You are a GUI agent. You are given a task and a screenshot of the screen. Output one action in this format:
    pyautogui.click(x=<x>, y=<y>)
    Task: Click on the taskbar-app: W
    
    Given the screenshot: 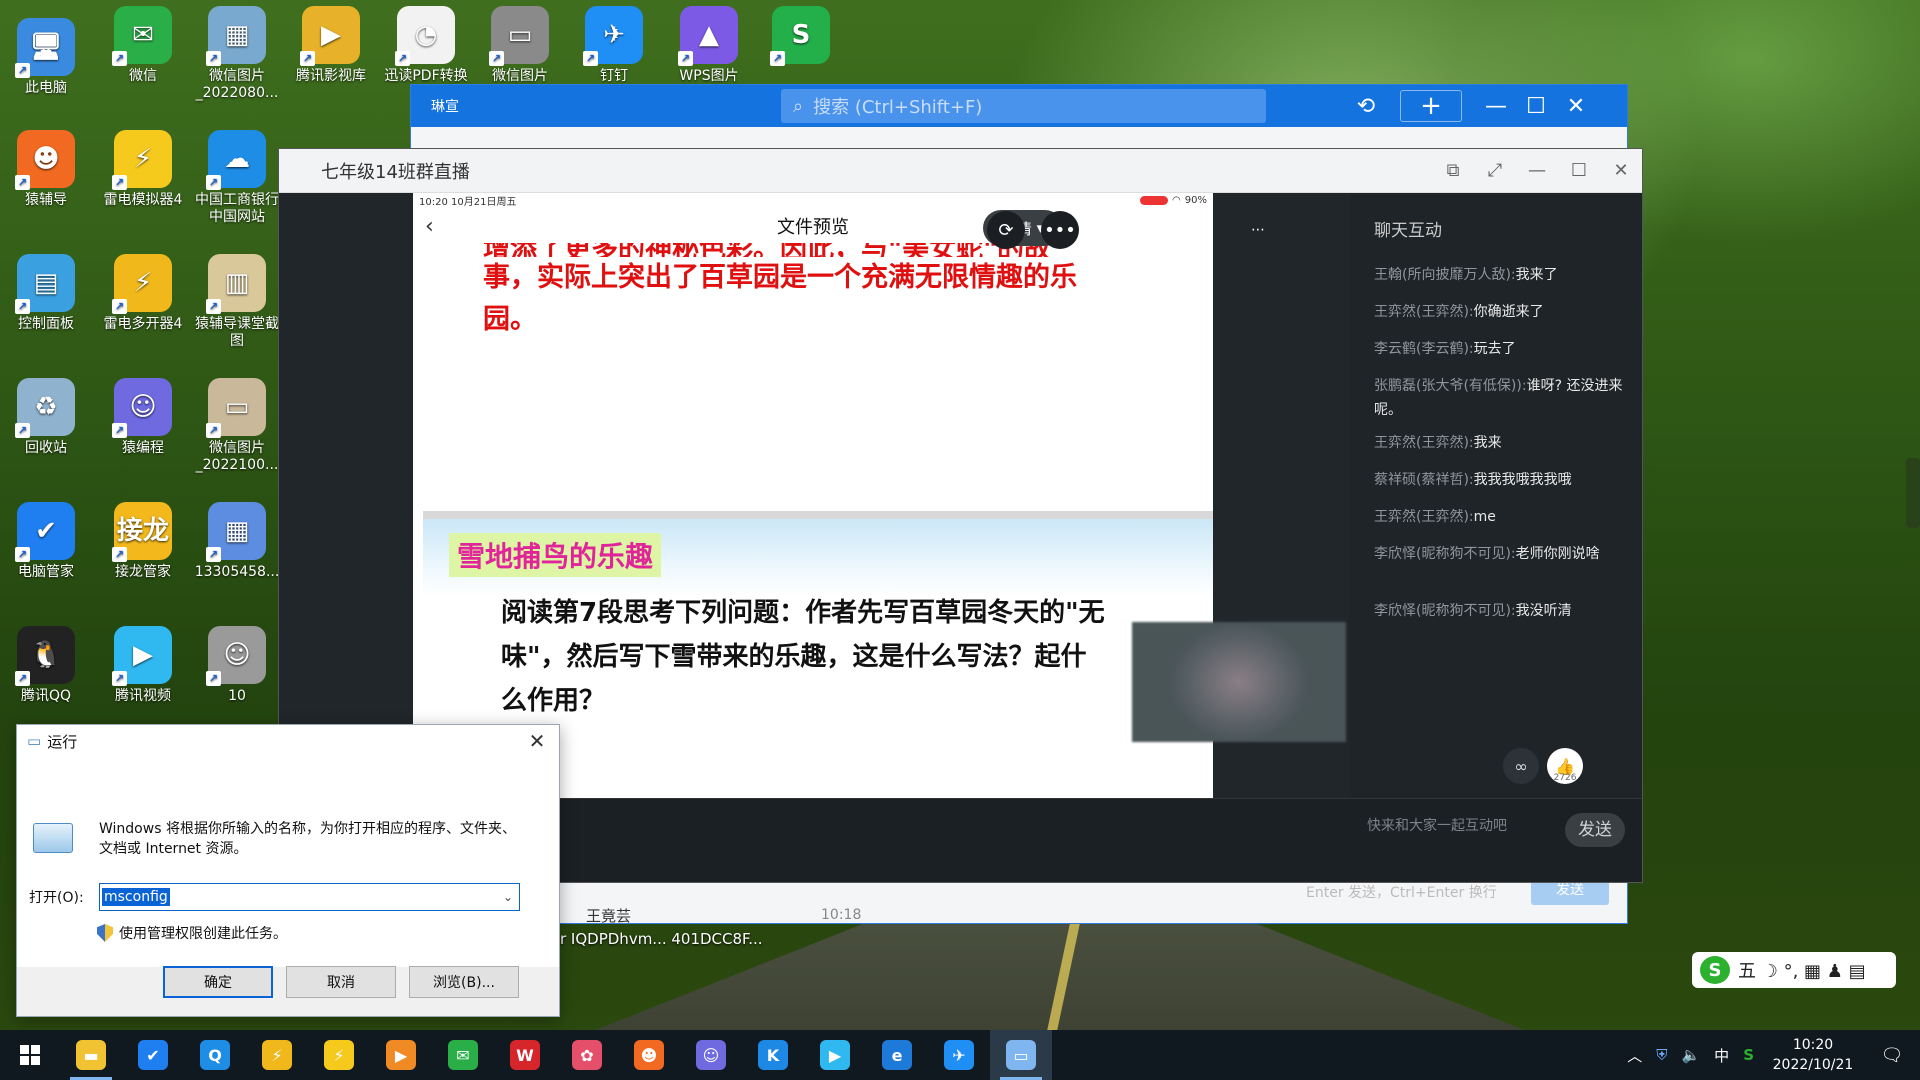 What is the action you would take?
    pyautogui.click(x=525, y=1055)
    